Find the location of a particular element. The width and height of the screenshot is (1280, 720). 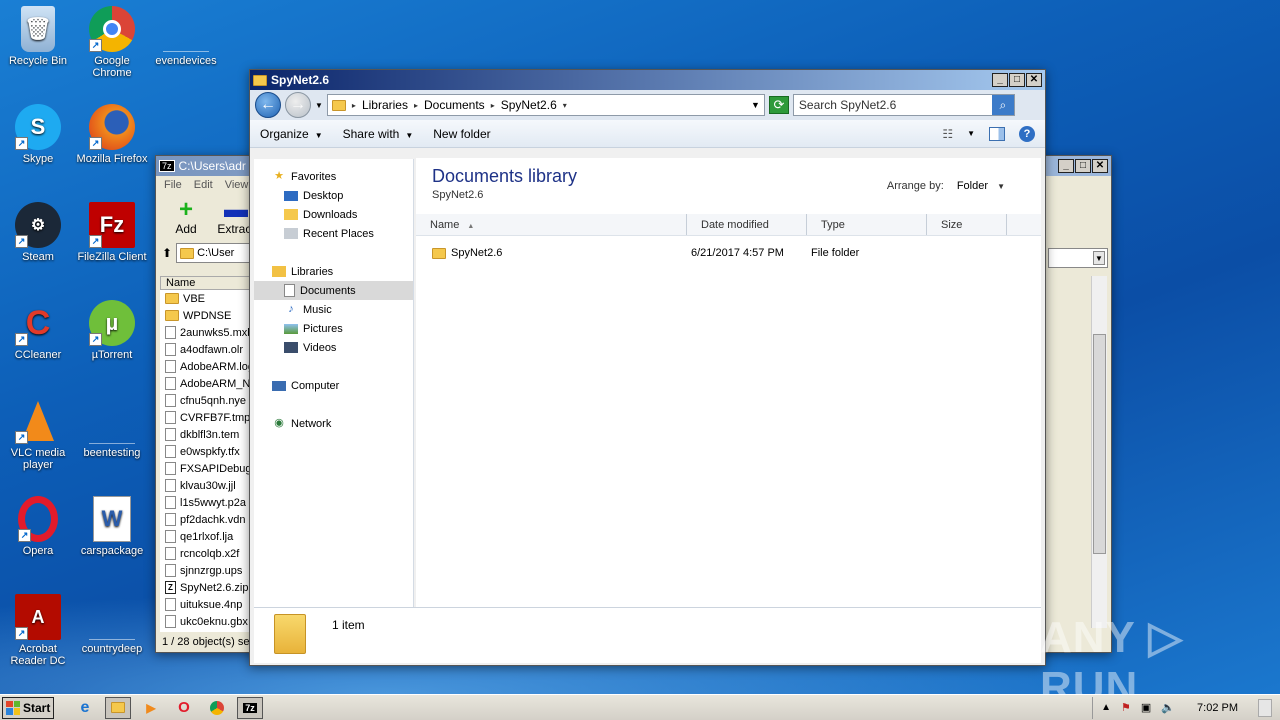

breadcrumb-libraries: Libraries is located at coordinates (385, 105).